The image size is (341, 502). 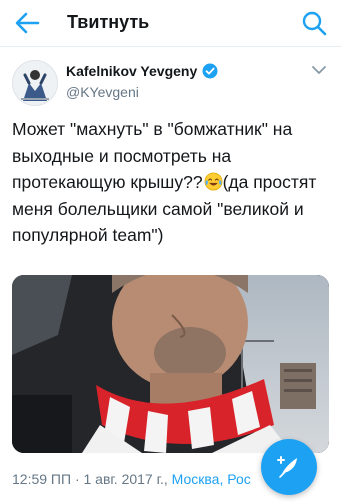 What do you see at coordinates (27, 23) in the screenshot?
I see `back-arrow-icon` at bounding box center [27, 23].